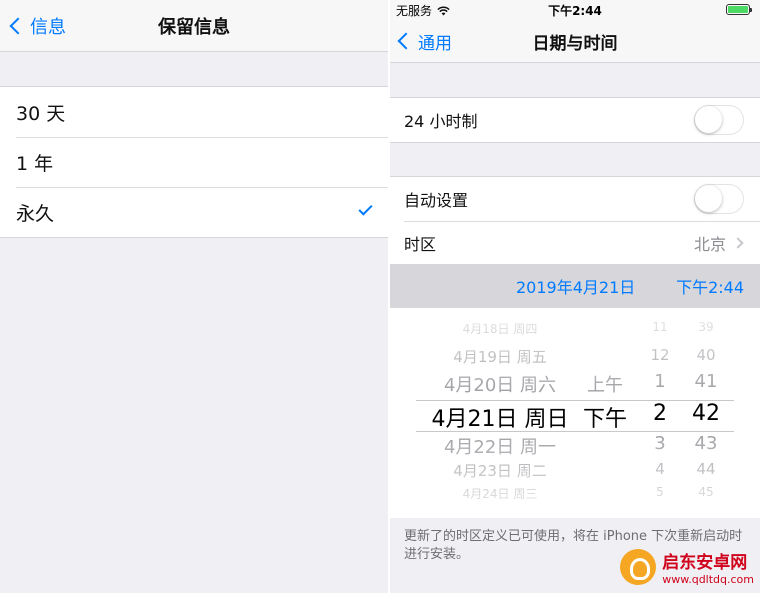 The height and width of the screenshot is (593, 760). I want to click on picker-ampm-item-selected: 下午, so click(605, 417).